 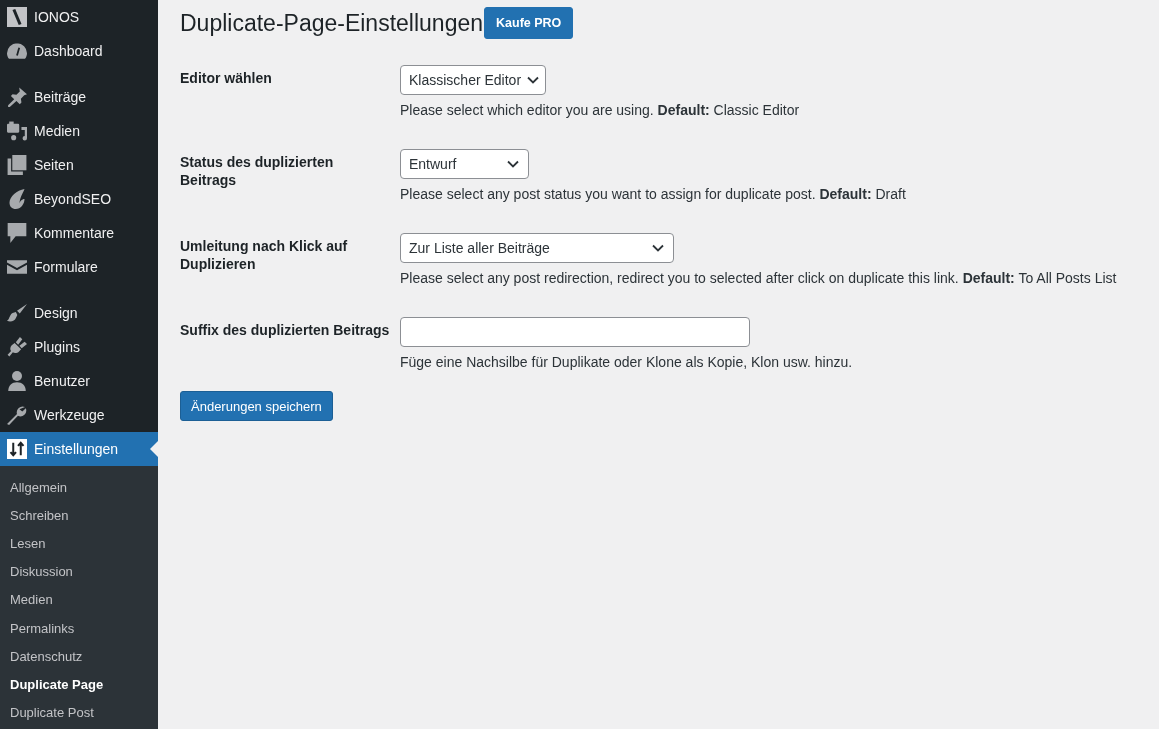 I want to click on envelope-icon, so click(x=17, y=267).